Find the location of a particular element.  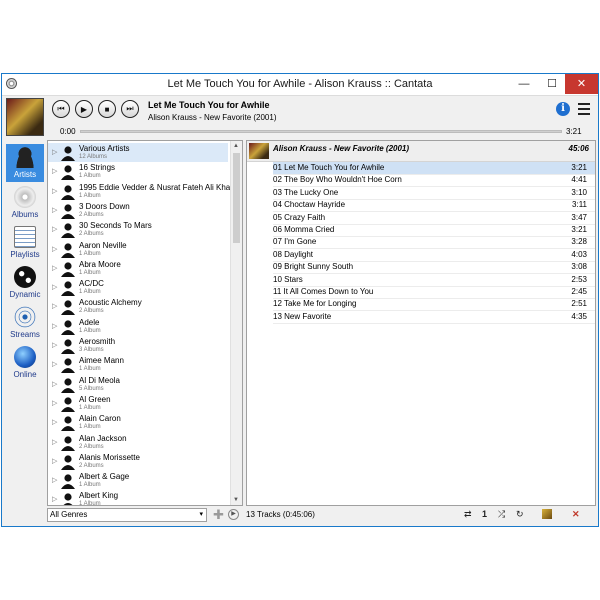

play-button: ▶ is located at coordinates (84, 109).